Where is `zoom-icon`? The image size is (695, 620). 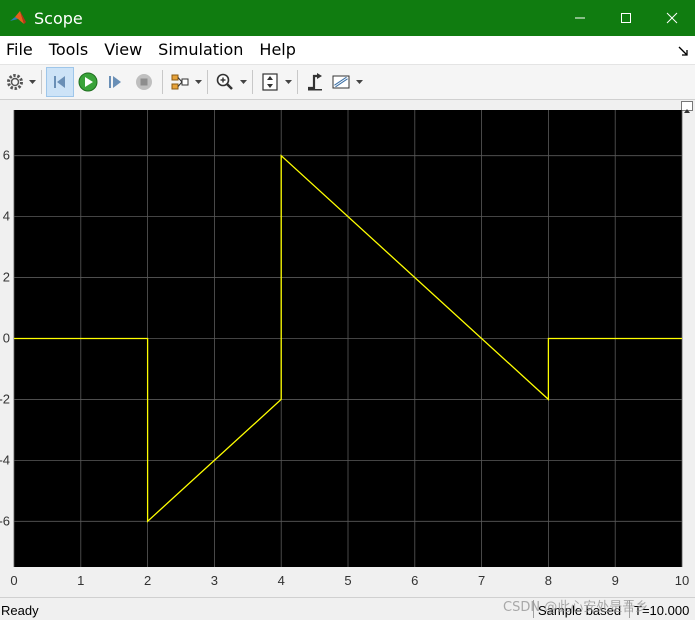 zoom-icon is located at coordinates (225, 82).